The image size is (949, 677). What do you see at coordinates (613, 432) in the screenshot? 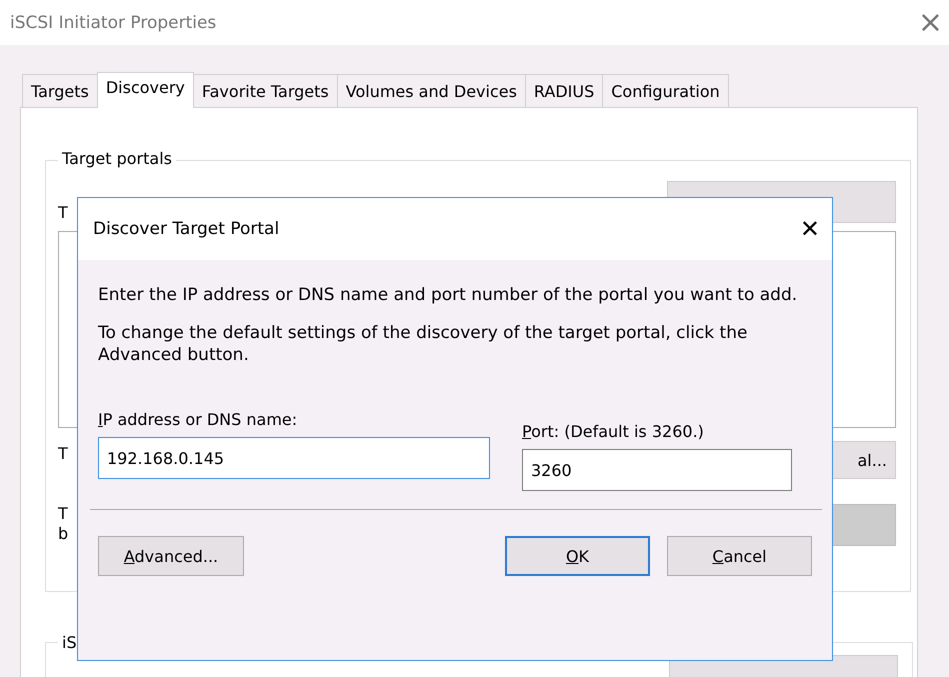
I see `port-label: Port: (Default is 3260.)` at bounding box center [613, 432].